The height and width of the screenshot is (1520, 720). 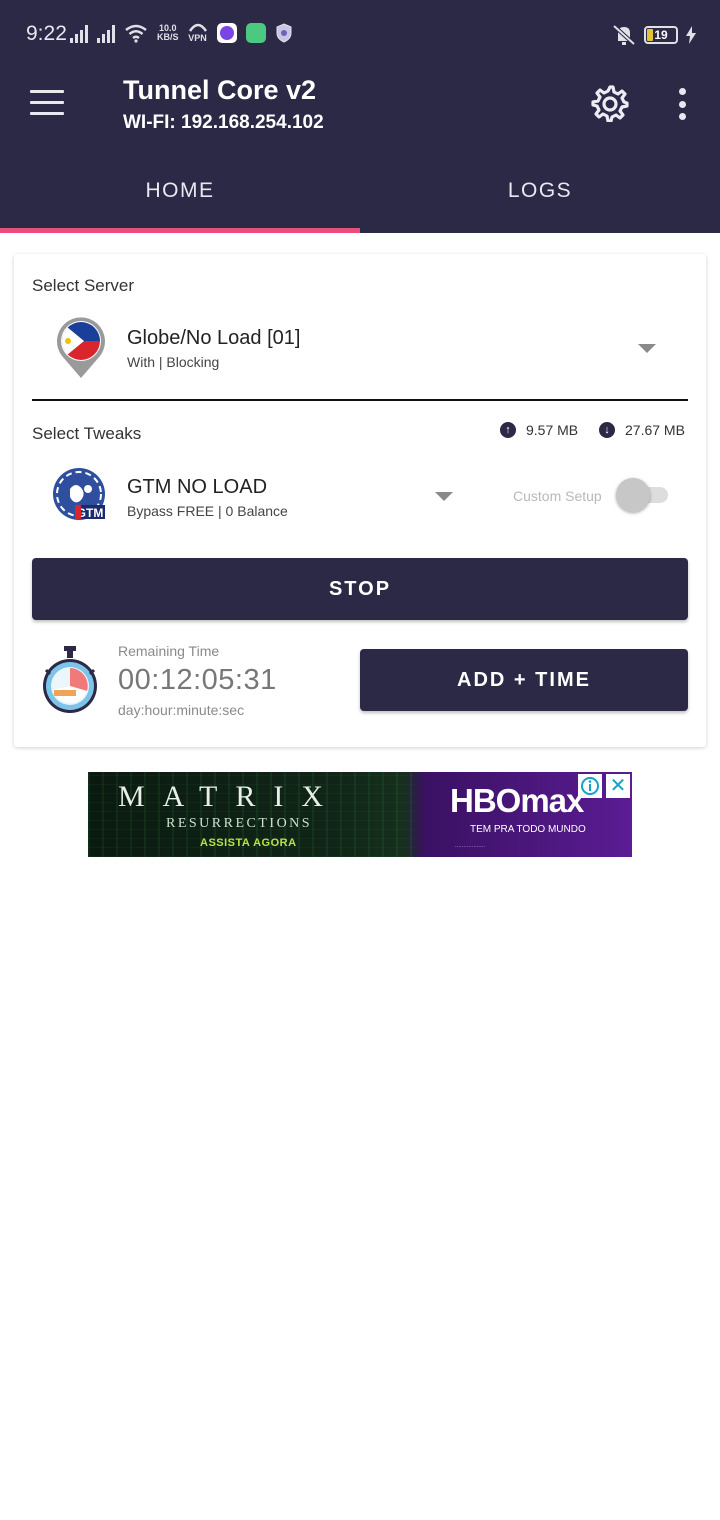 I want to click on tab-bar: HOME LOGS, so click(x=360, y=190).